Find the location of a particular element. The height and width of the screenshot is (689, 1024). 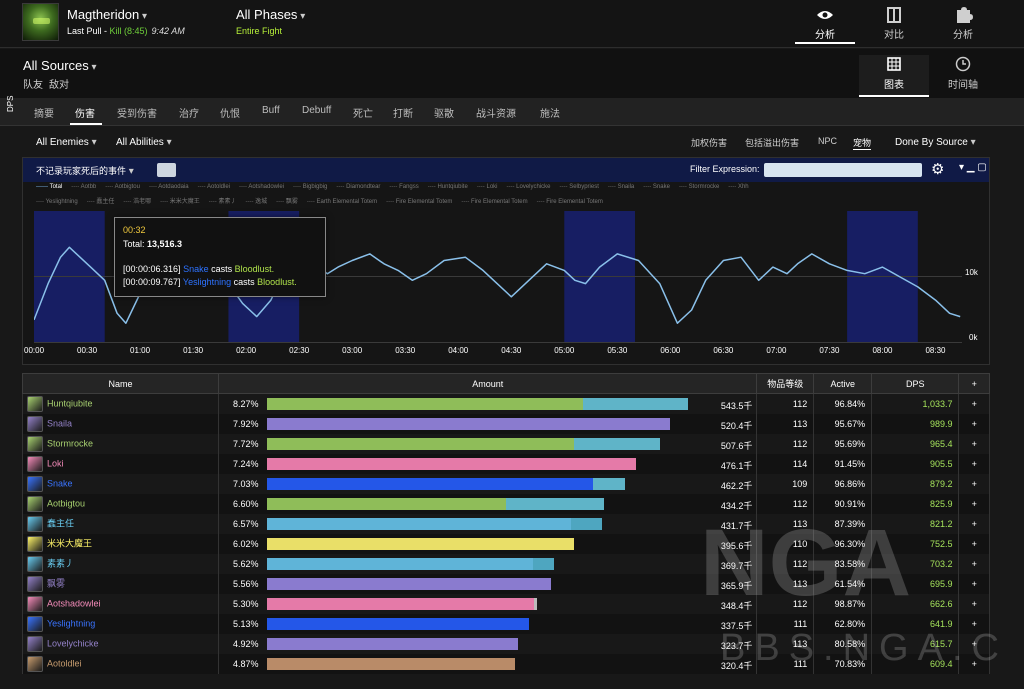

table-row: 蠢主任 6.57% 431.7千 113 87.39% 821.2 + is located at coordinates (506, 523).